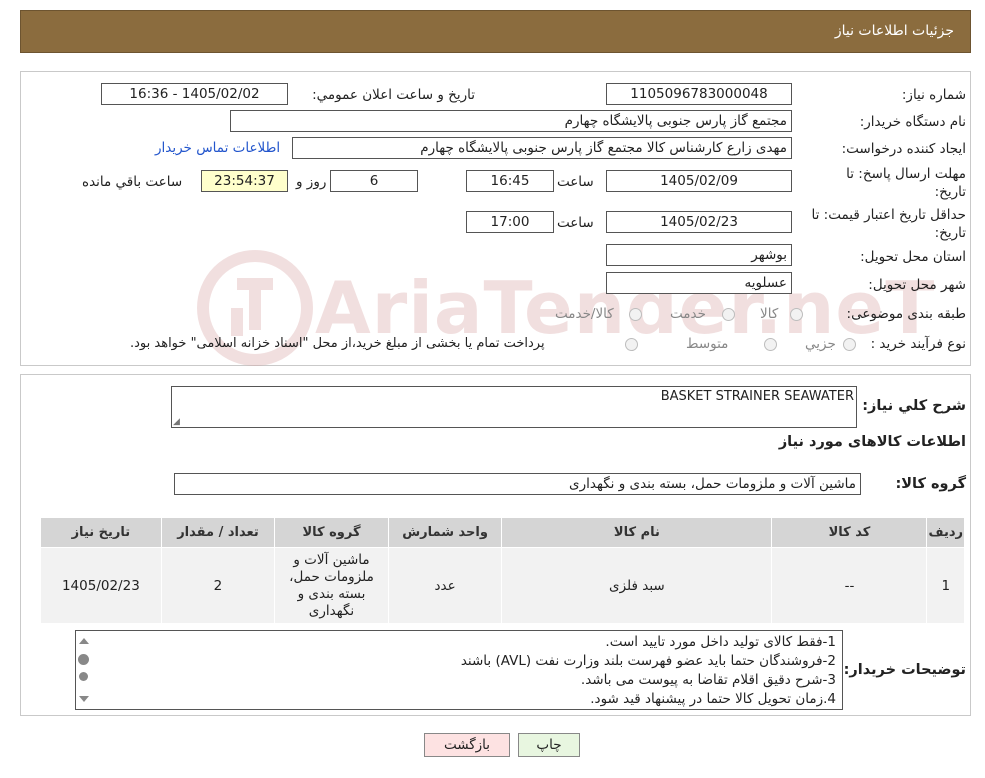 This screenshot has width=985, height=778. I want to click on cell-name: سبد فلزی, so click(637, 585).